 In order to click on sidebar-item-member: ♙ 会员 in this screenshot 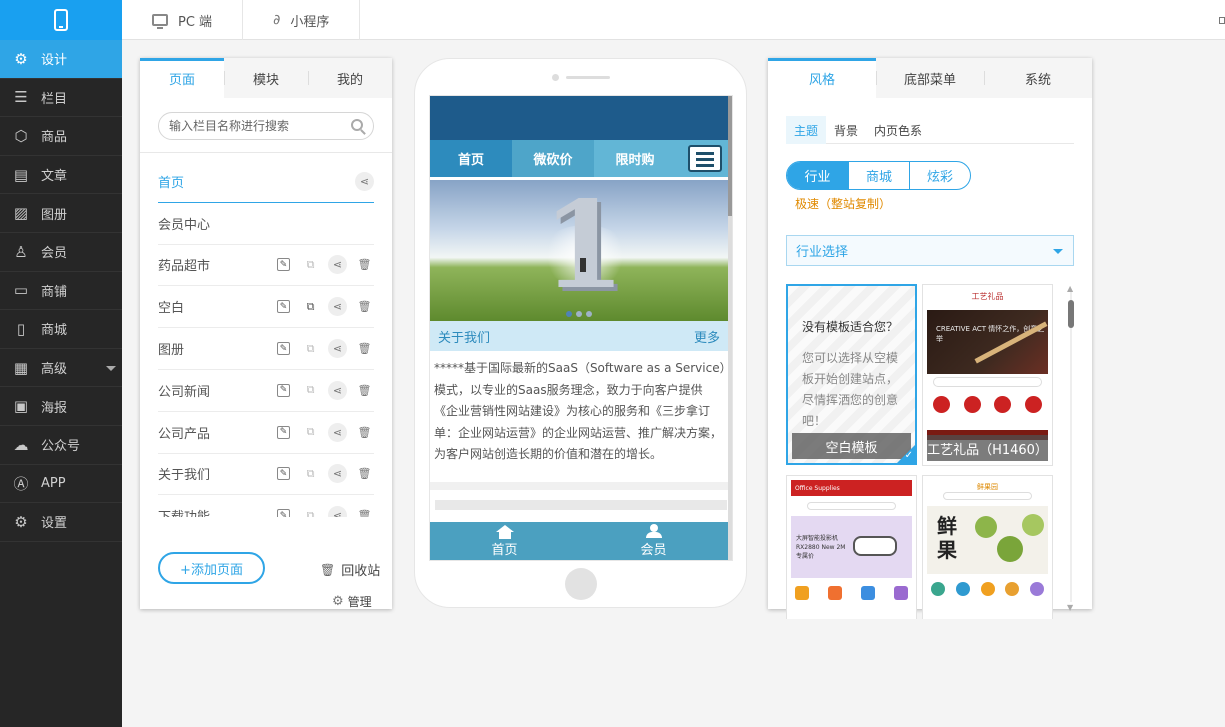, I will do `click(61, 252)`.